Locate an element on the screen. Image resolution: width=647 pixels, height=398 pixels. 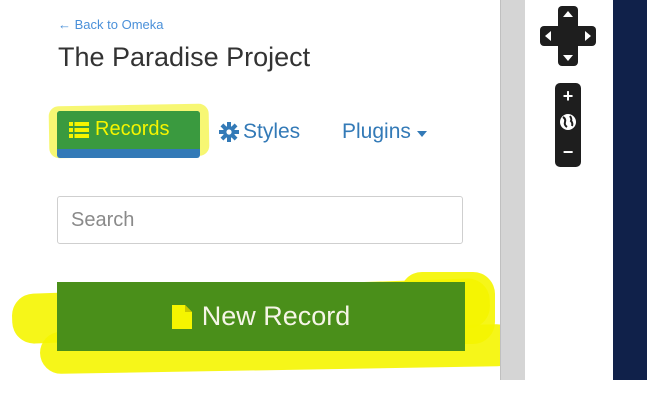
back-to-omeka-link: ← Back to Omeka is located at coordinates (110, 24).